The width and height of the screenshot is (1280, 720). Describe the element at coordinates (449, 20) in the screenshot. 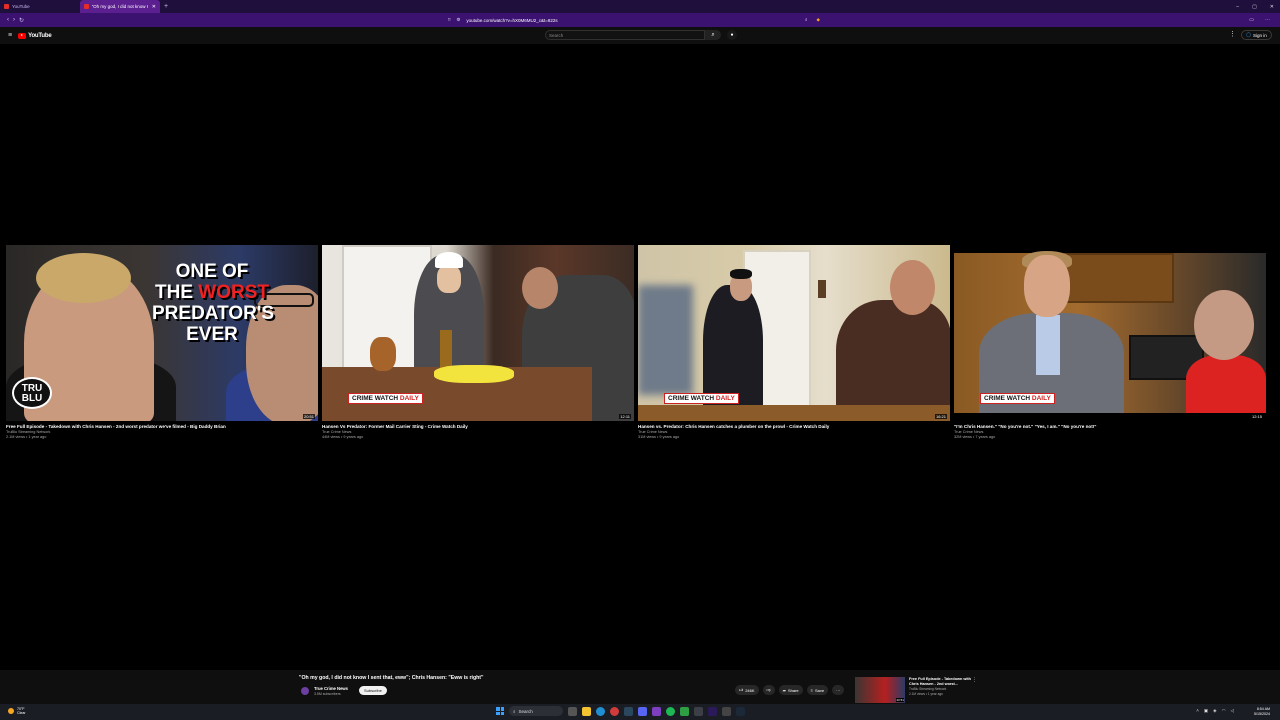

I see `bookmark-icon: ⌑` at that location.